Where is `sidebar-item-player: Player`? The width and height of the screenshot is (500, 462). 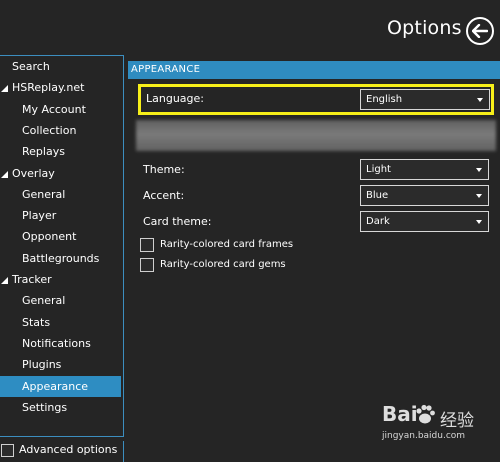 sidebar-item-player: Player is located at coordinates (60, 215).